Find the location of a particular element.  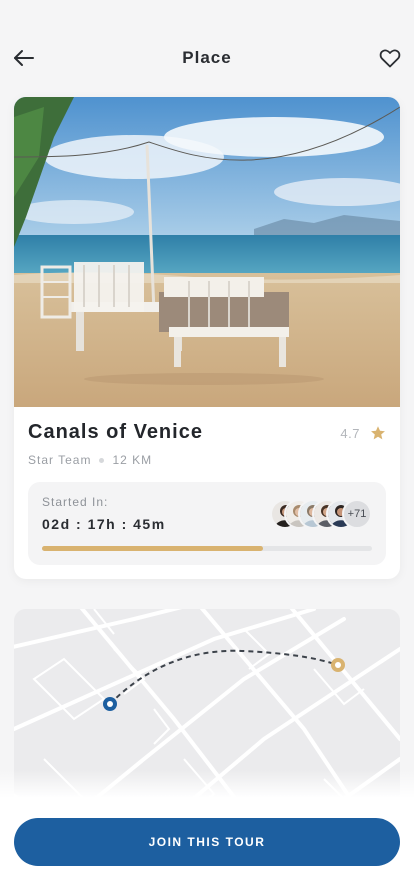

join-tour-button: JOIN THIS TOUR is located at coordinates (207, 842).